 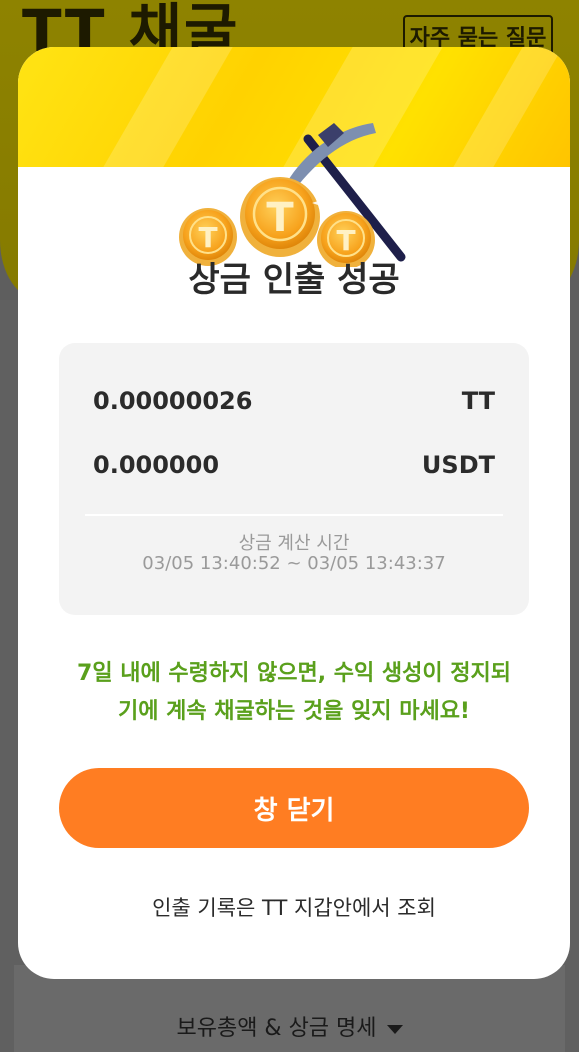 I want to click on warning-line: 7일 내에 수령하지 않으면, 수익 생성이 정지되, so click(x=294, y=673).